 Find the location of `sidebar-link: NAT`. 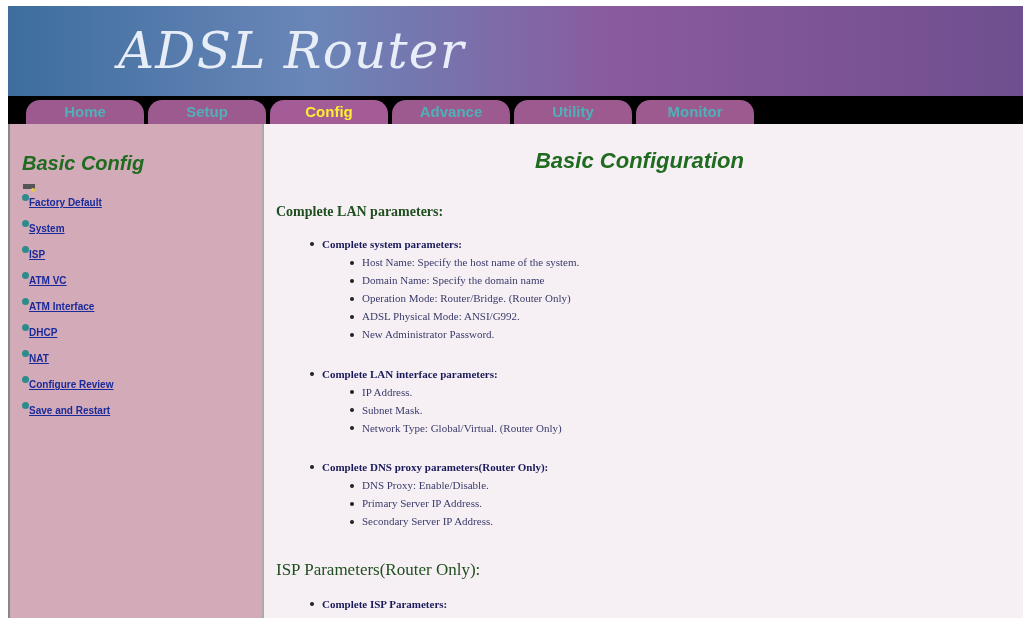

sidebar-link: NAT is located at coordinates (39, 358).